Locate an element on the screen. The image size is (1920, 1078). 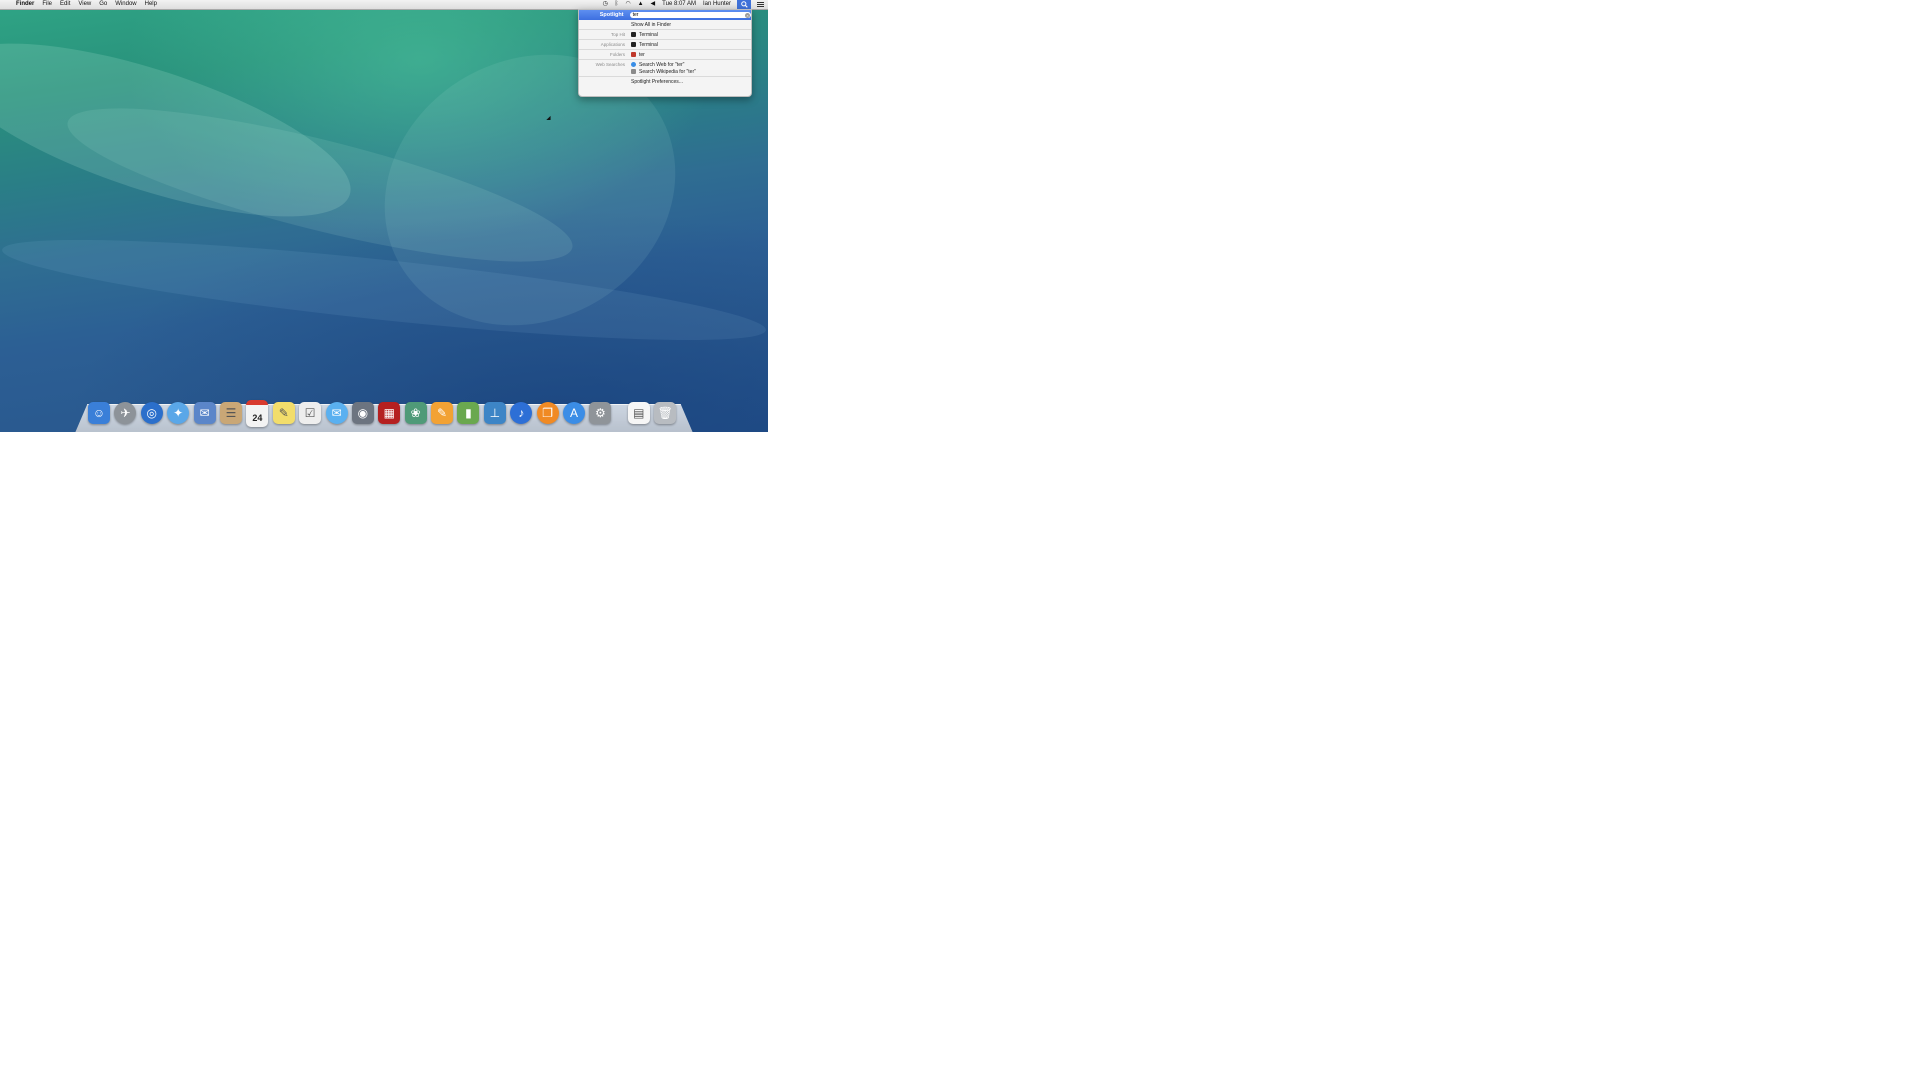
airplay-icon: ▲ is located at coordinates (641, 4).